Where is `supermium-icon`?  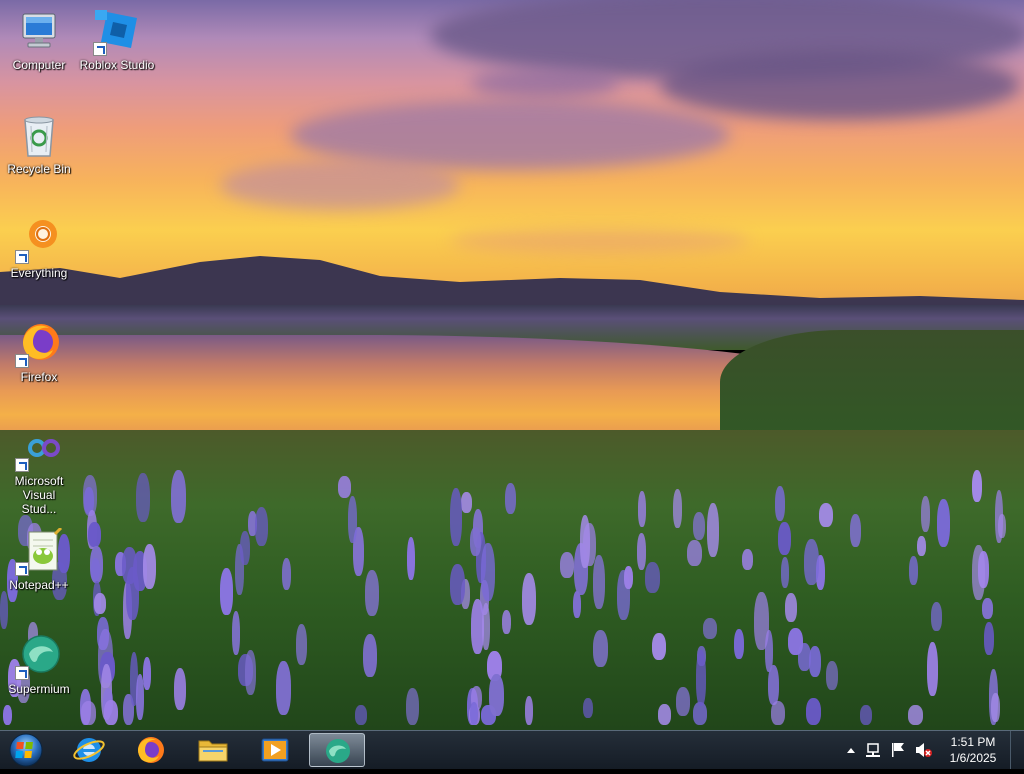
supermium-icon is located at coordinates (39, 656).